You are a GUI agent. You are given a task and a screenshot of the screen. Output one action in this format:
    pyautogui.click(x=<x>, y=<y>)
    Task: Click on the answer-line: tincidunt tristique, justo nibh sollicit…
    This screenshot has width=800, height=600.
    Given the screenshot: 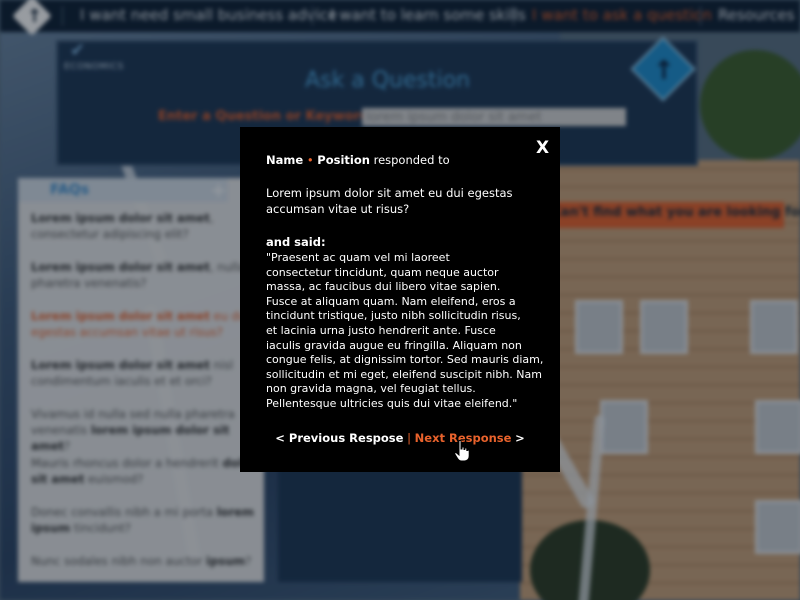 What is the action you would take?
    pyautogui.click(x=393, y=316)
    